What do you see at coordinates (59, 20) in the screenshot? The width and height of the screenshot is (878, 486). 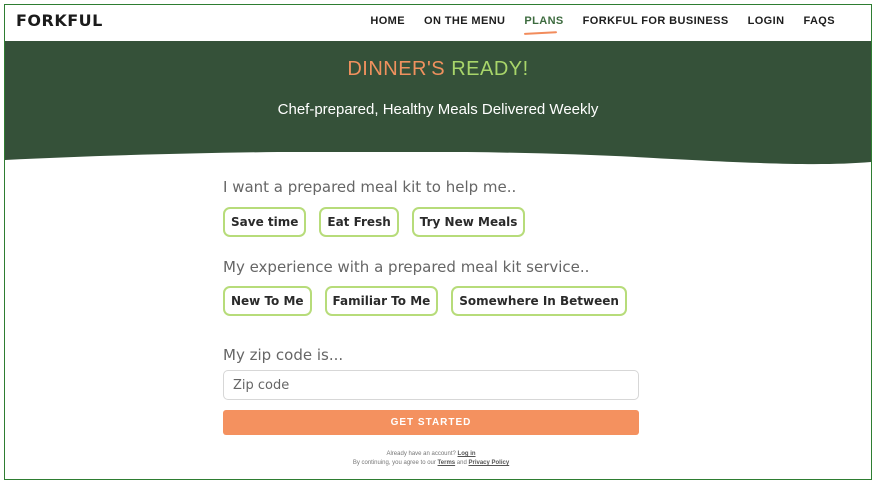 I see `forkful-logo: FORKFUL` at bounding box center [59, 20].